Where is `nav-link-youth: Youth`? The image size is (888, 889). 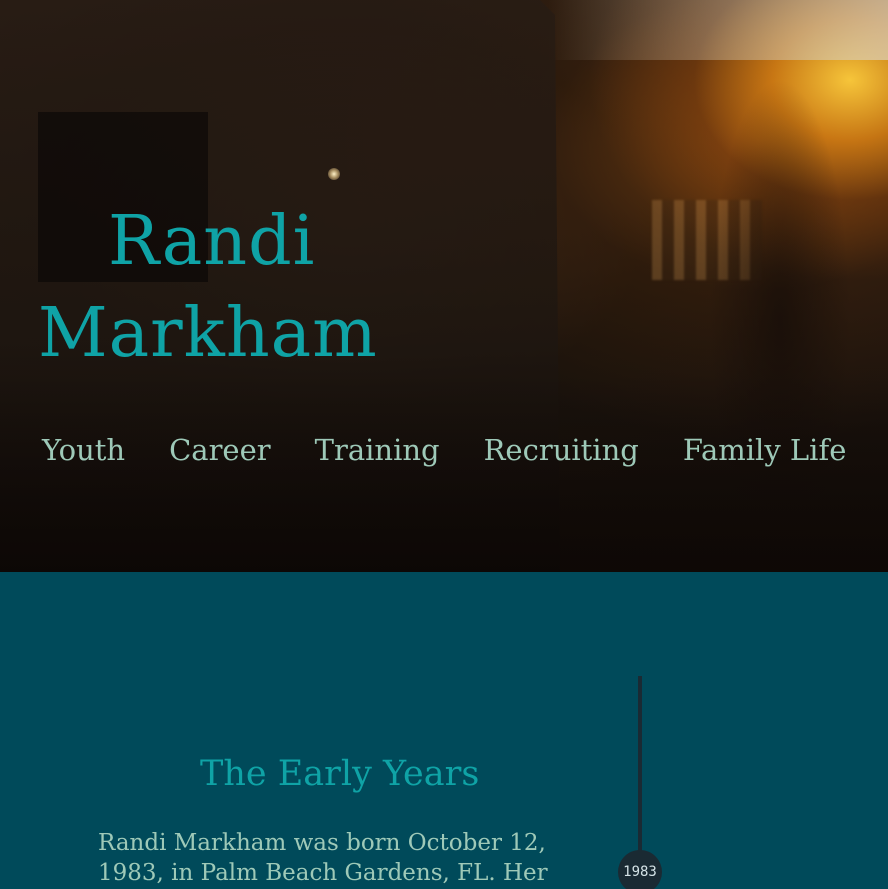
nav-link-youth: Youth is located at coordinates (83, 450).